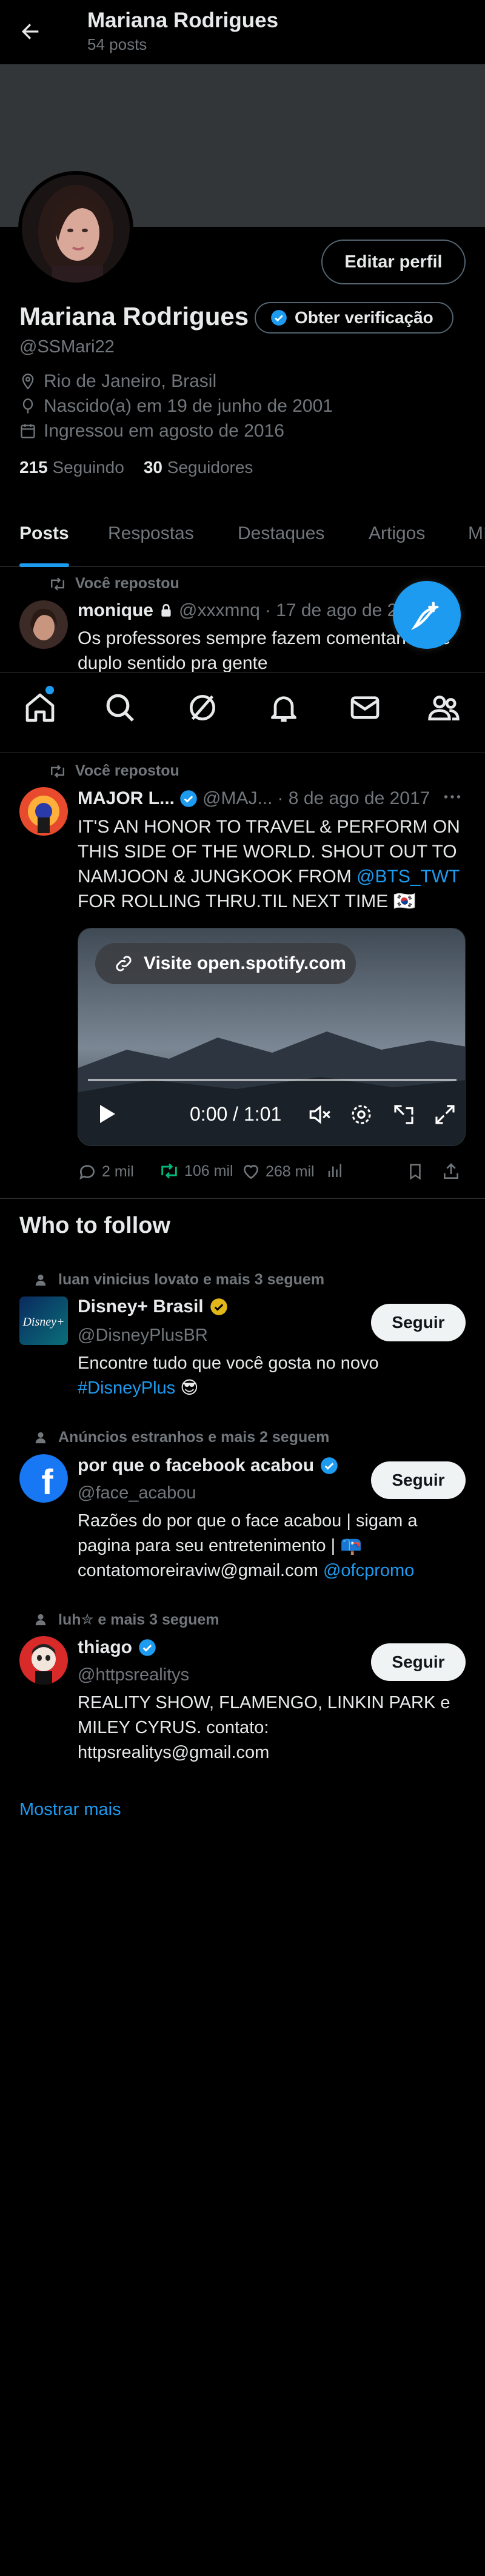 This screenshot has width=485, height=2576. I want to click on heart-icon, so click(251, 1171).